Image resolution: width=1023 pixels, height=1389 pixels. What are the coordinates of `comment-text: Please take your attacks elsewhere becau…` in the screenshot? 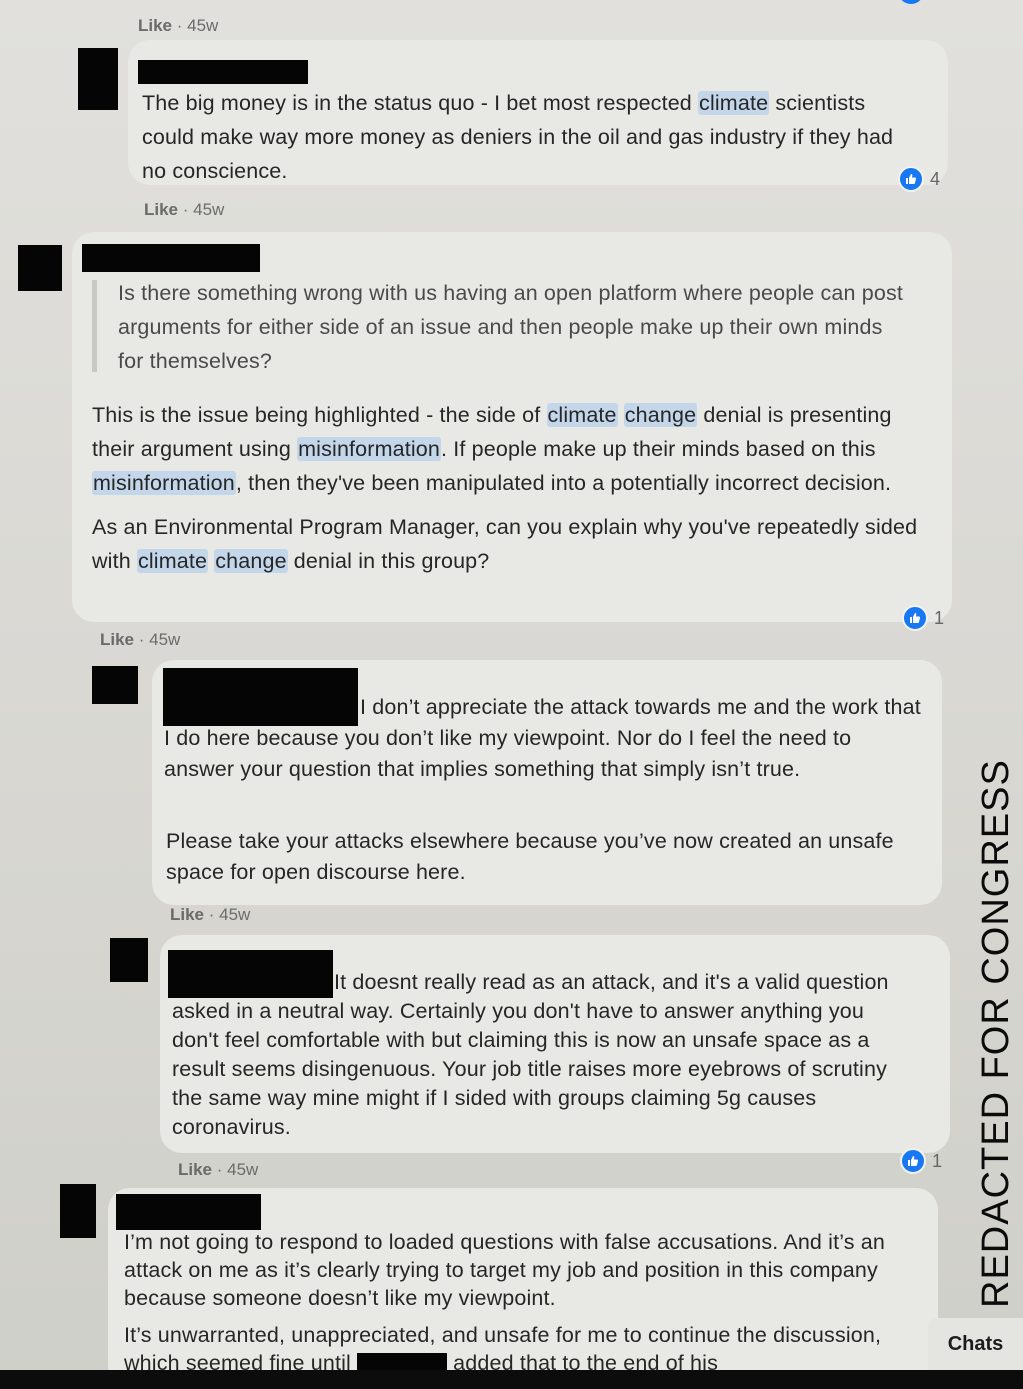 It's located at (530, 856).